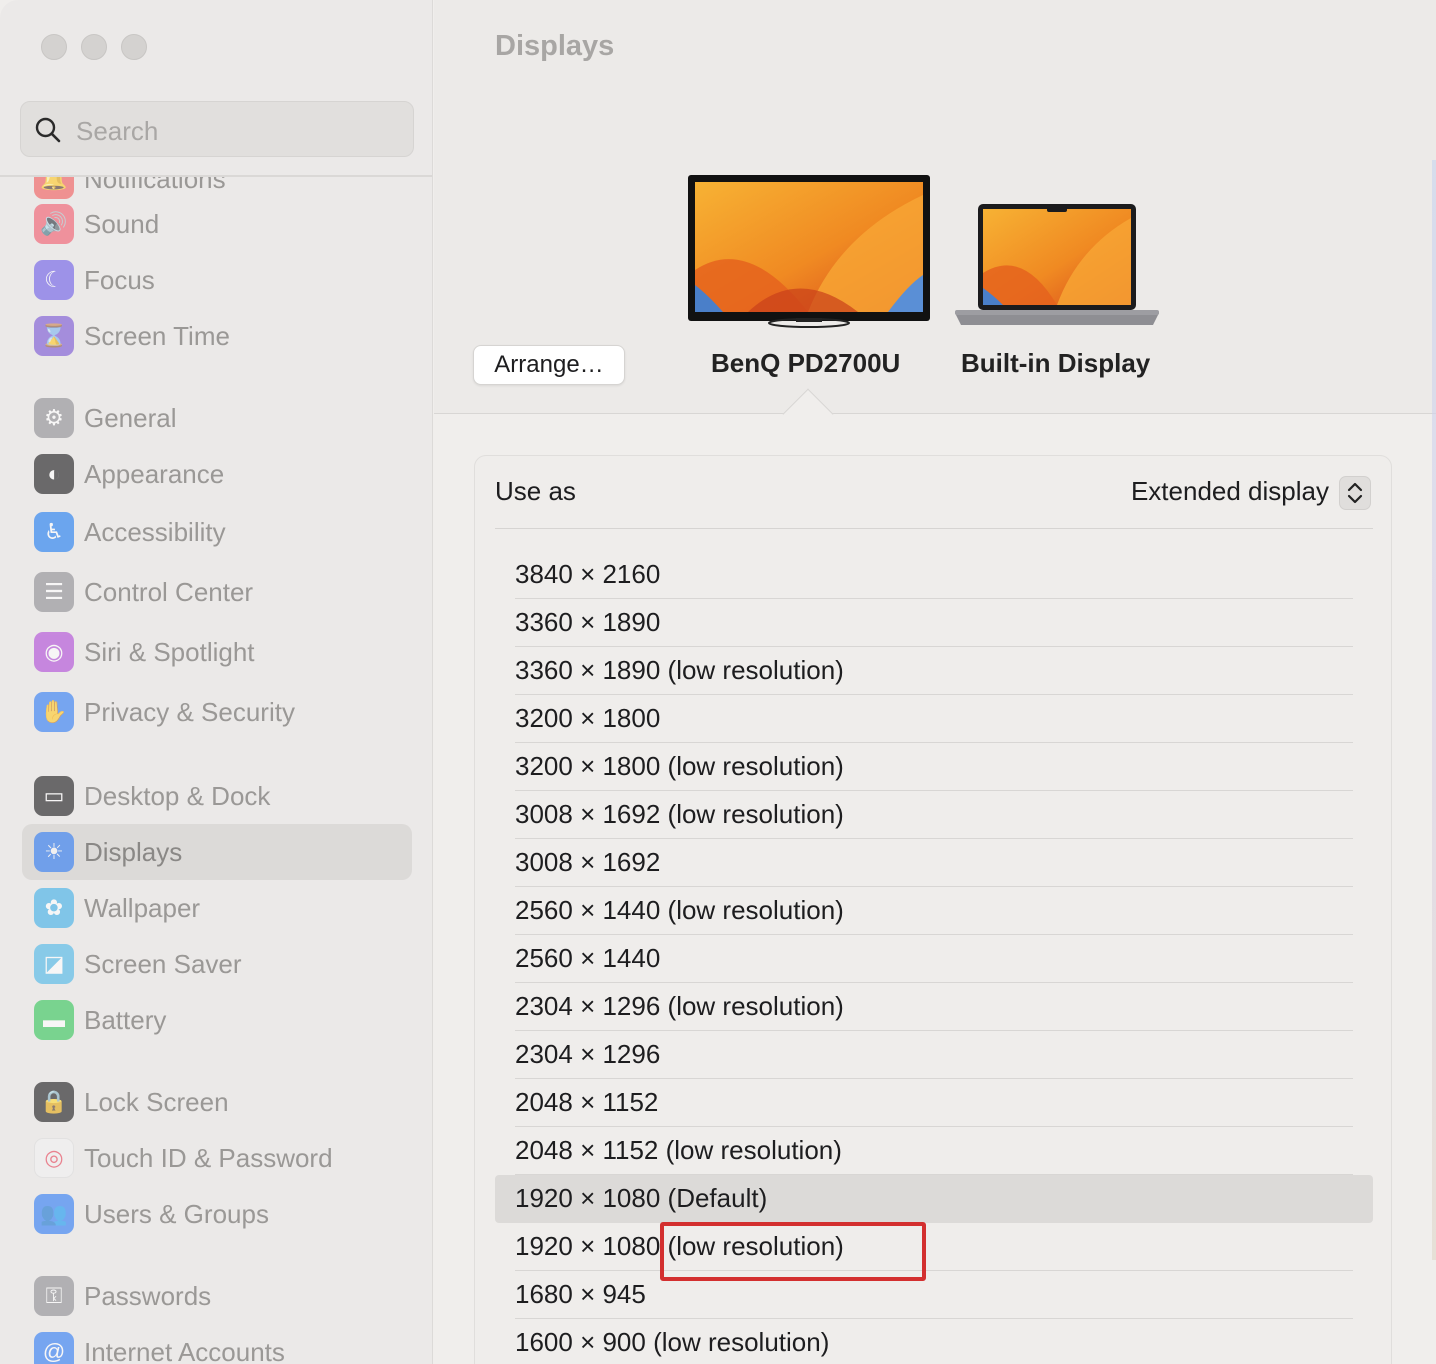 This screenshot has height=1364, width=1436. I want to click on resolution-label: 3360 × 1890, so click(588, 622).